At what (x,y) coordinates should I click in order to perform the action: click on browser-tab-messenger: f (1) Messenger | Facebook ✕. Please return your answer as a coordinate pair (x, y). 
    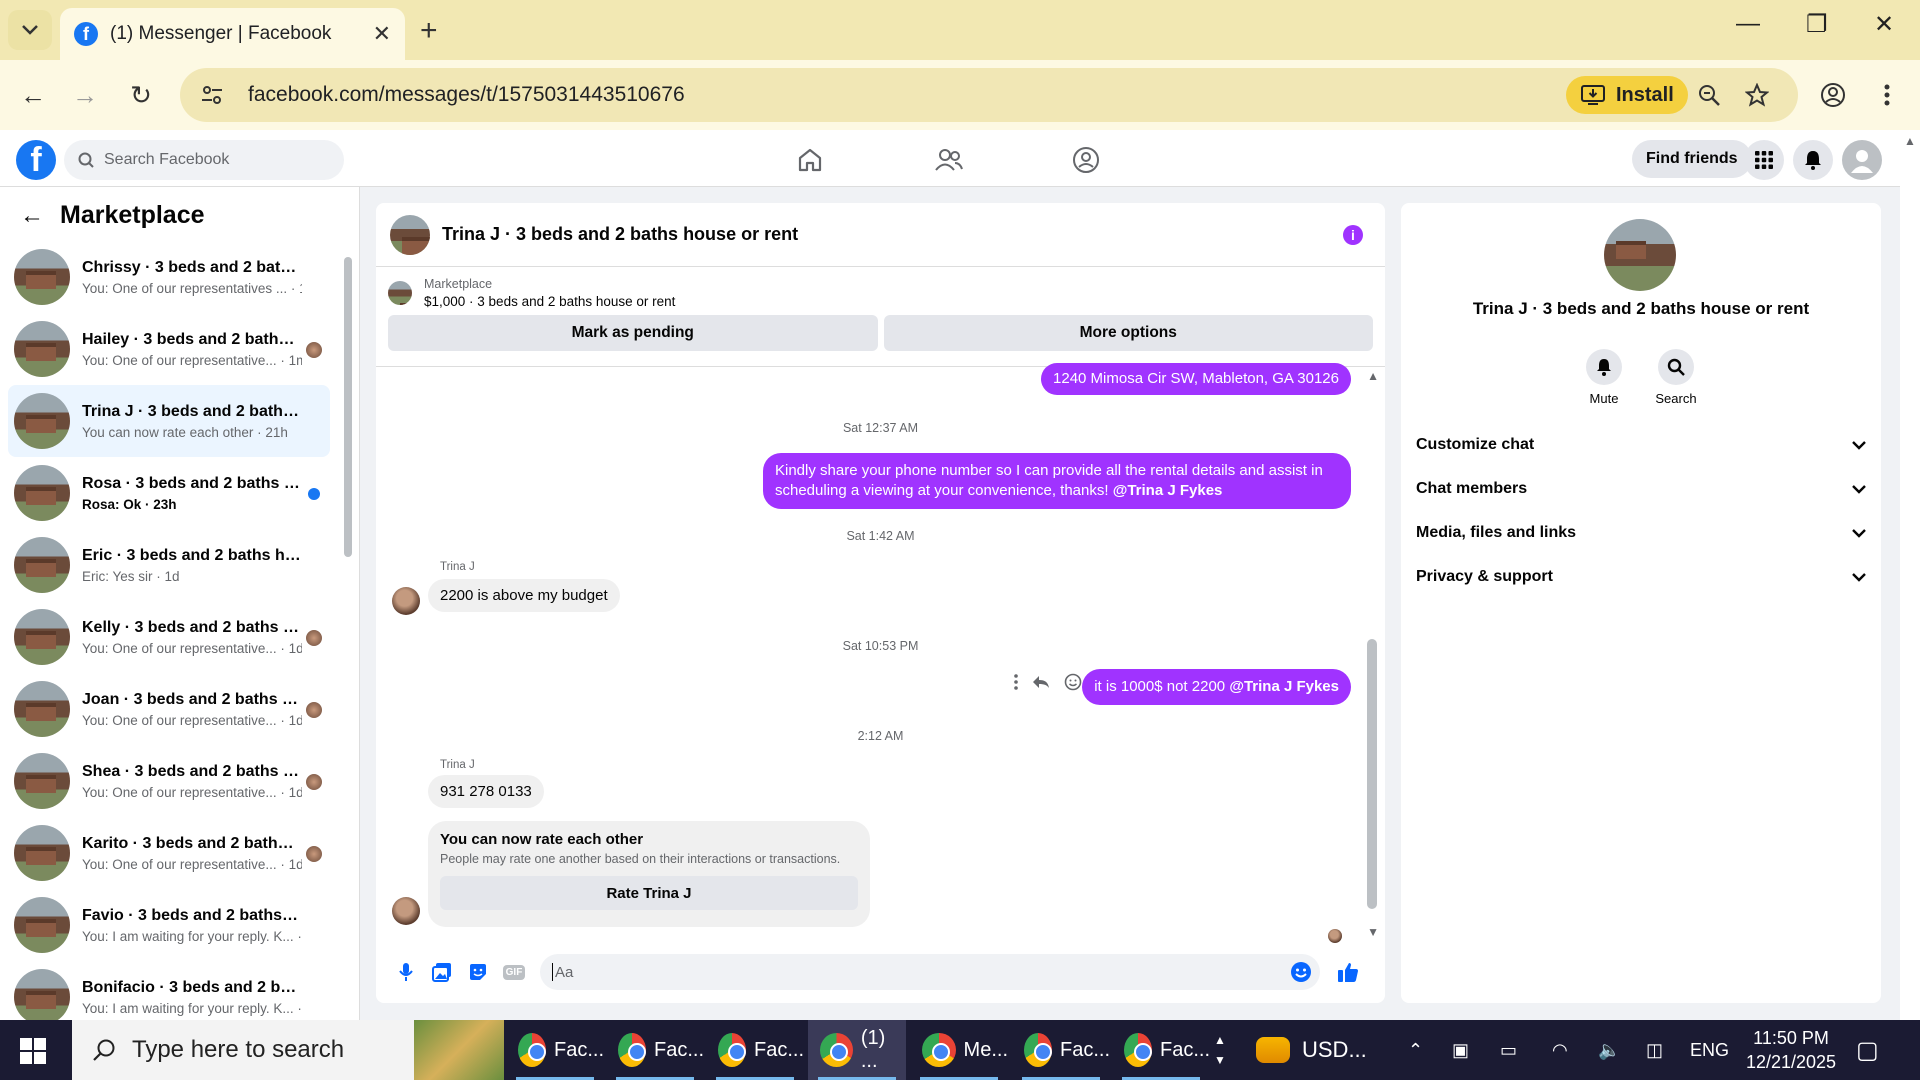
    Looking at the image, I should click on (232, 34).